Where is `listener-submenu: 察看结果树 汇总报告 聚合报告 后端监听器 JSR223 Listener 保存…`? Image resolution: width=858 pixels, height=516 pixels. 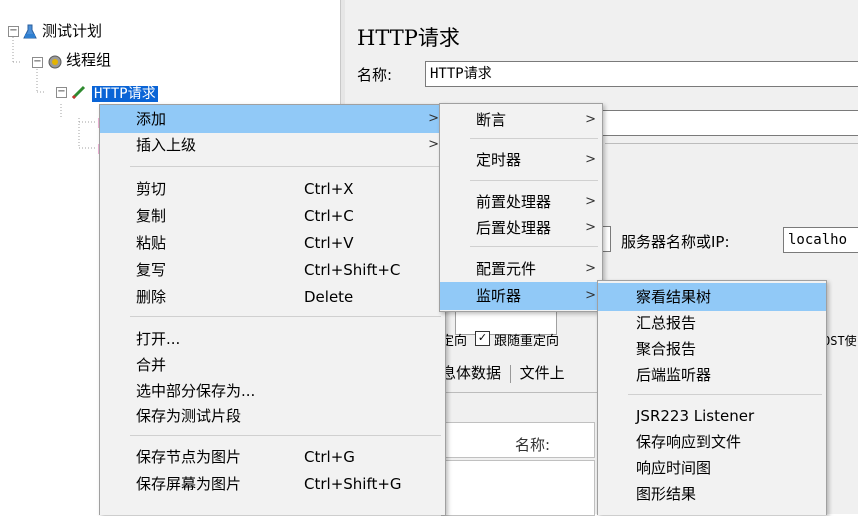
listener-submenu: 察看结果树 汇总报告 聚合报告 后端监听器 JSR223 Listener 保存… is located at coordinates (712, 397).